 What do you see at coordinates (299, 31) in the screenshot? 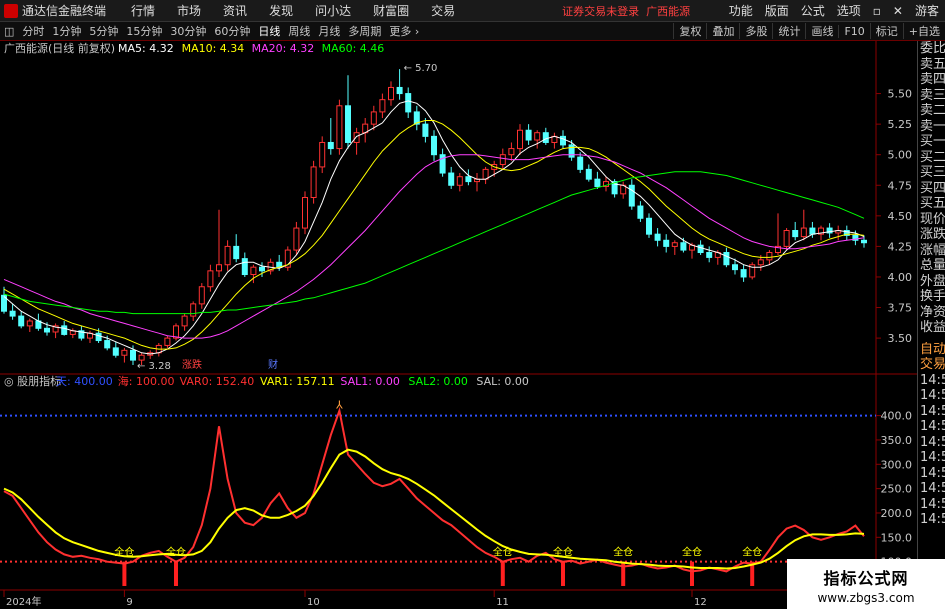
I see `period-weekly: 周线` at bounding box center [299, 31].